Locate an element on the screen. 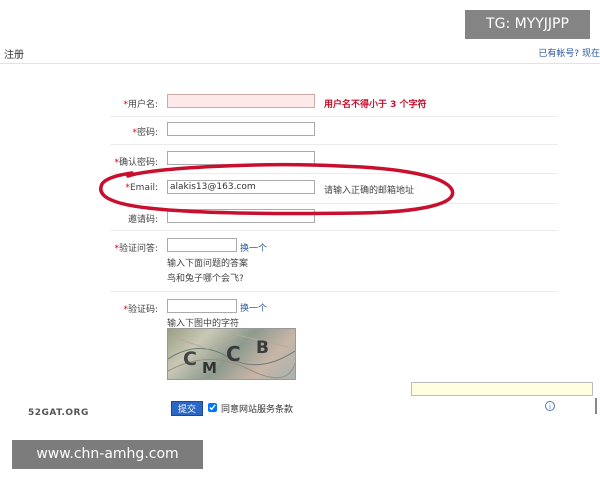 The image size is (600, 480). tg-watermark: TG: MYYJJPP is located at coordinates (527, 24).